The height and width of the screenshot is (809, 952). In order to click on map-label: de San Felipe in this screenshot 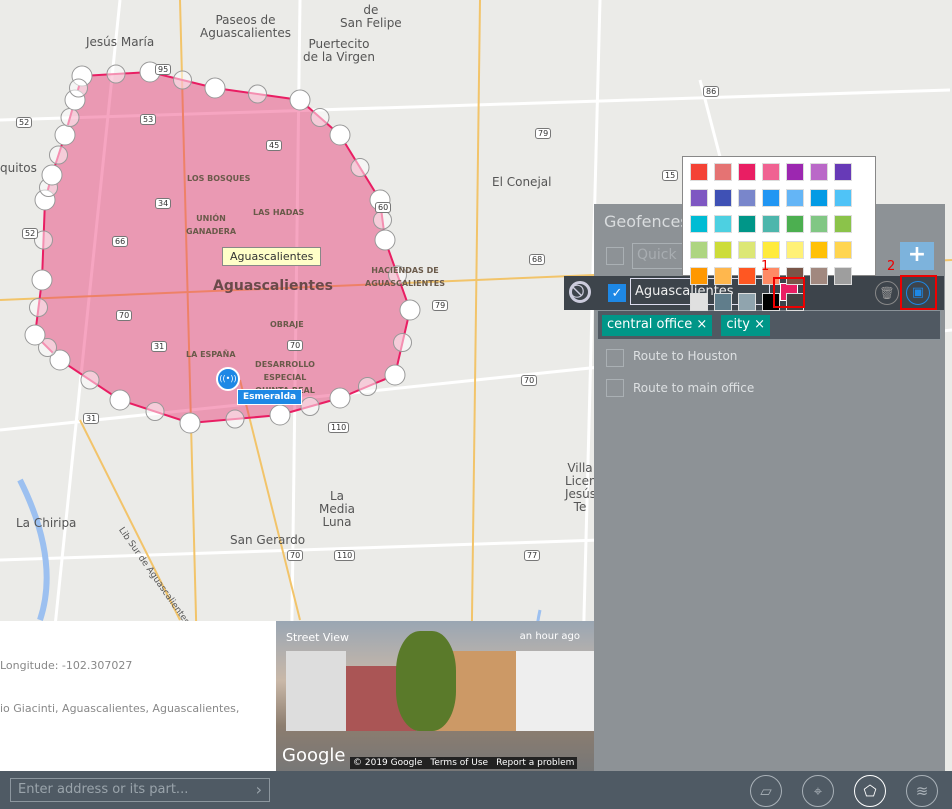, I will do `click(371, 16)`.